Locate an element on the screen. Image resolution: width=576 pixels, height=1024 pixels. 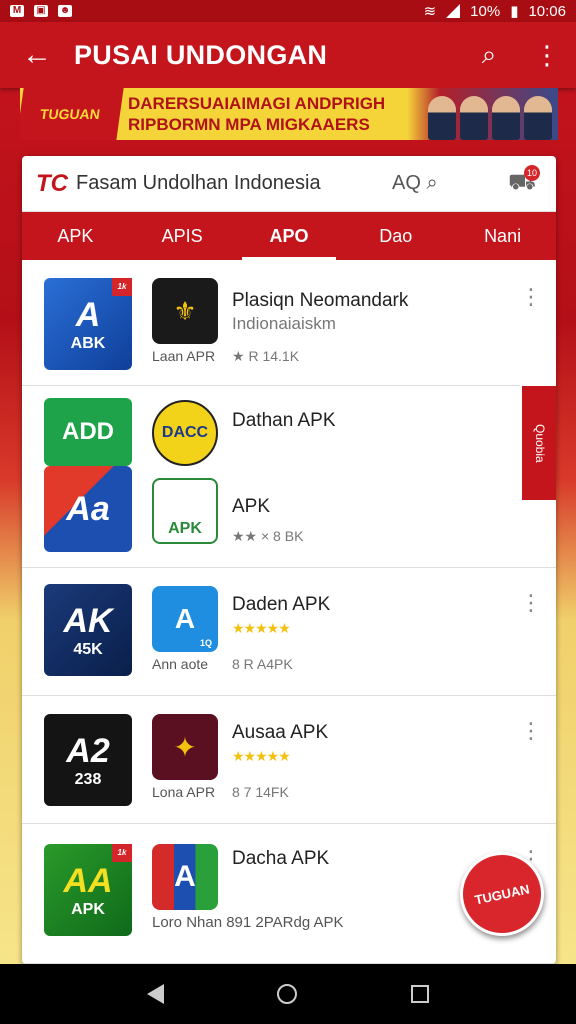
status-notifications: M ▣ ☻ is located at coordinates (41, 11).